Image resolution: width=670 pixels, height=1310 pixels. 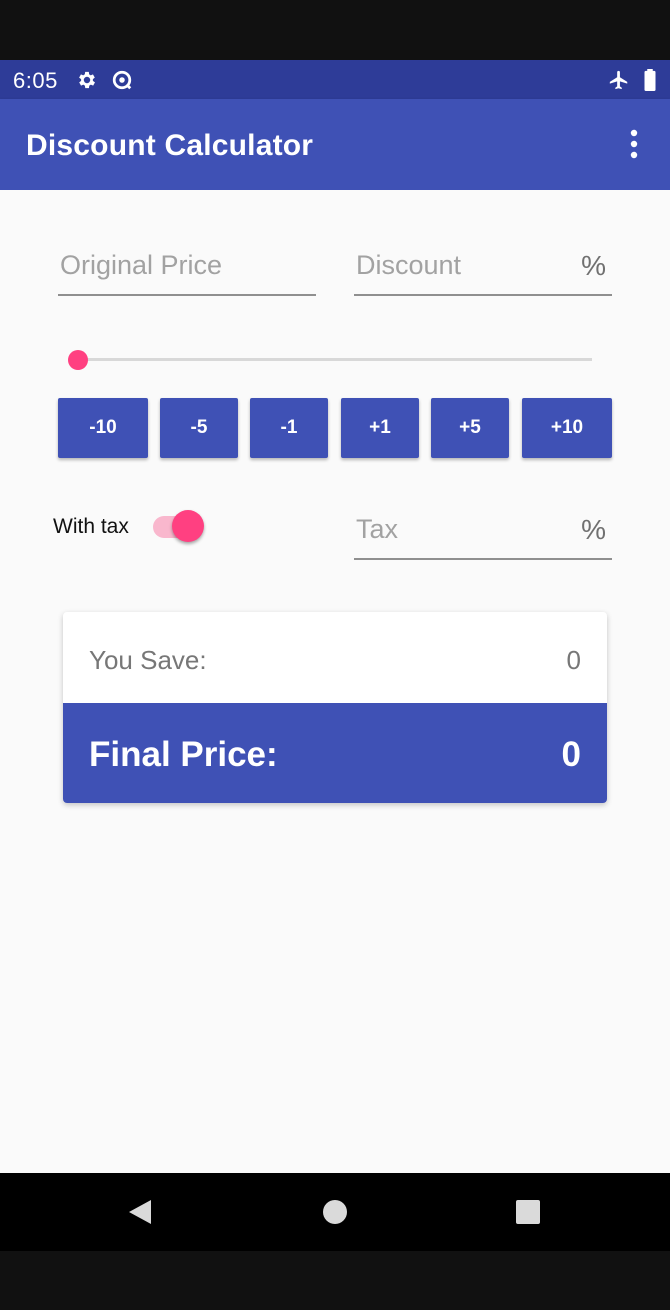 I want to click on data-saver-icon, so click(x=122, y=80).